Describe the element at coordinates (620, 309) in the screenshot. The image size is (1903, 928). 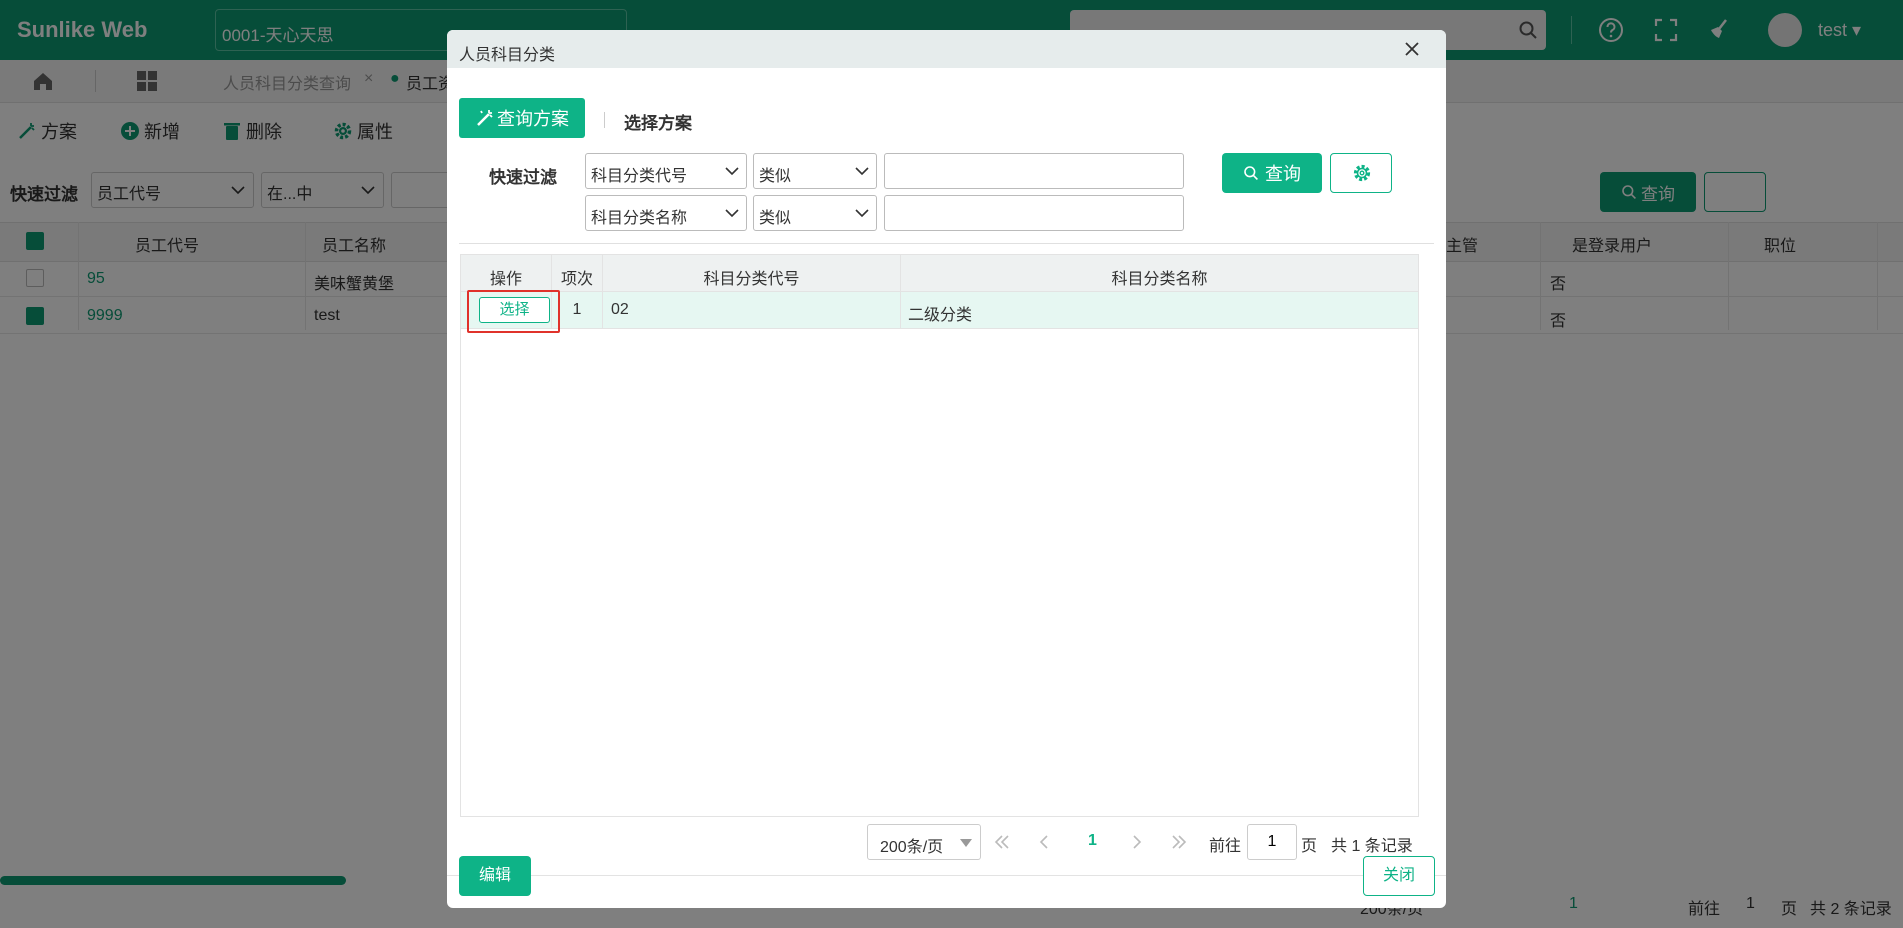
I see `category-code: 02` at that location.